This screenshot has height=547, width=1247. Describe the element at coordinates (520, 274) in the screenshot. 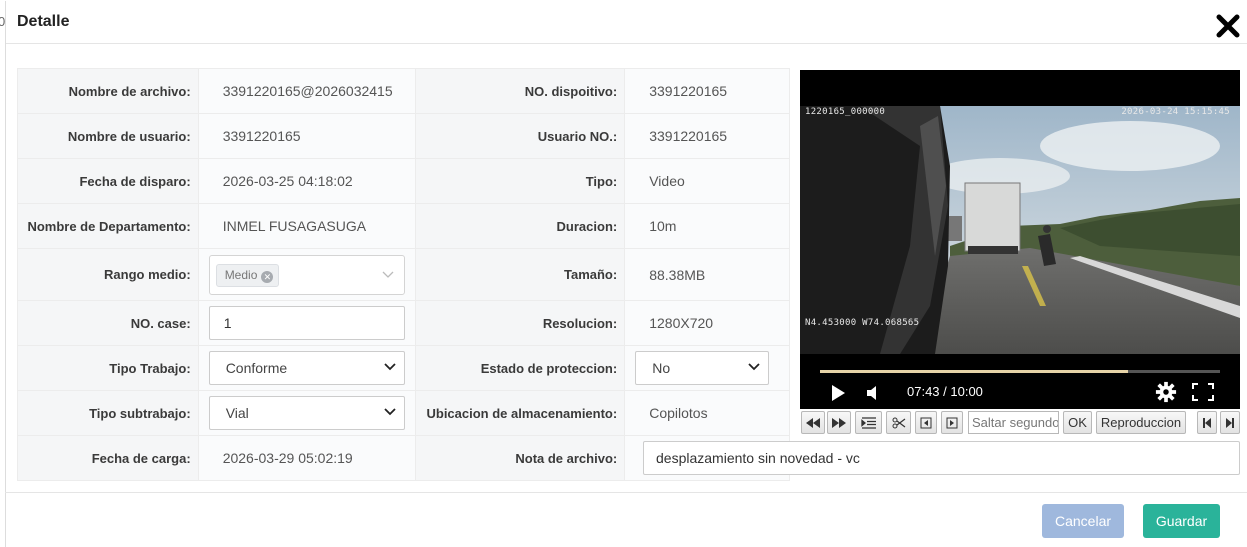

I see `label-tamano: Tamaño:` at that location.